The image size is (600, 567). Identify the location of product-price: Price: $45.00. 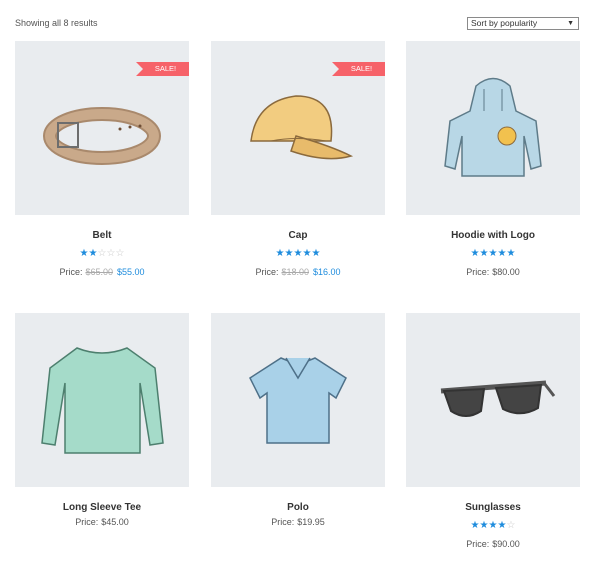
(102, 522).